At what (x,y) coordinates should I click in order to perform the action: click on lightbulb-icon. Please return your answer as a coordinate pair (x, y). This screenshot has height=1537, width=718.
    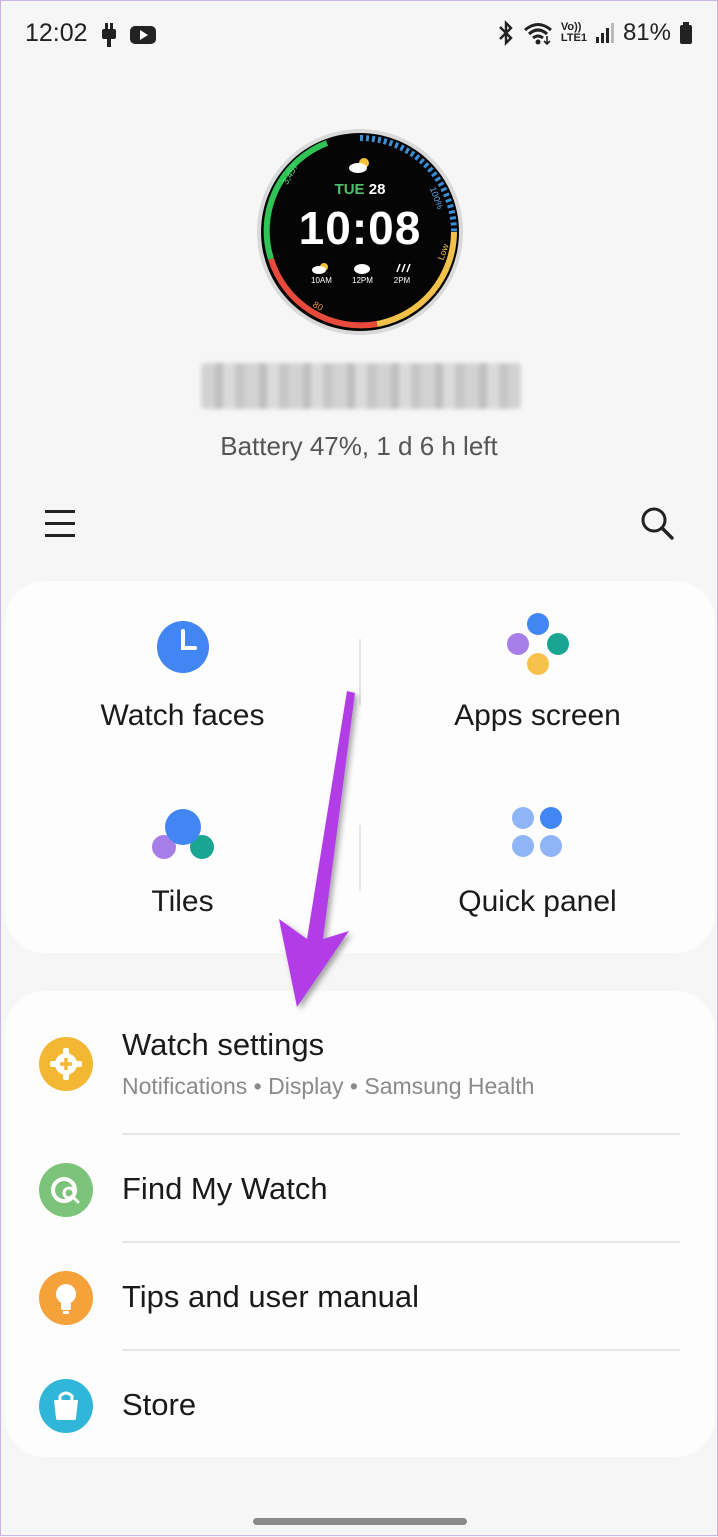
    Looking at the image, I should click on (66, 1298).